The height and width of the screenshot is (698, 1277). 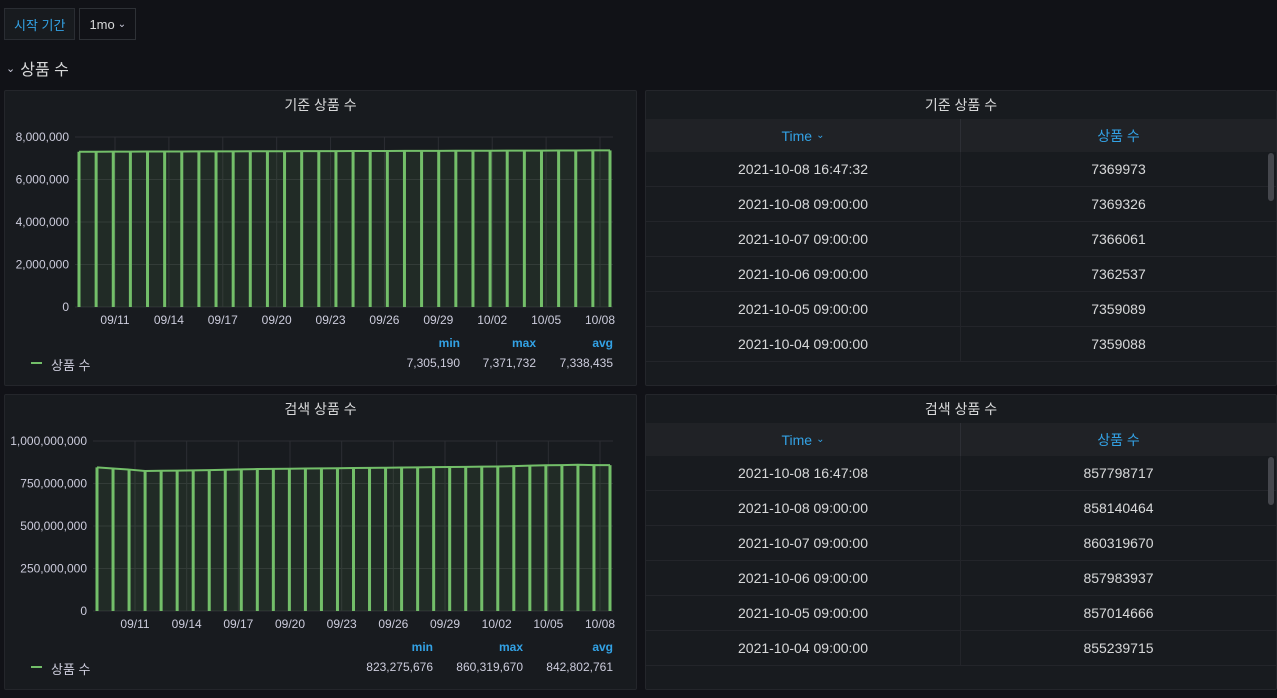 What do you see at coordinates (290, 624) in the screenshot?
I see `x-tick-label: 09/20` at bounding box center [290, 624].